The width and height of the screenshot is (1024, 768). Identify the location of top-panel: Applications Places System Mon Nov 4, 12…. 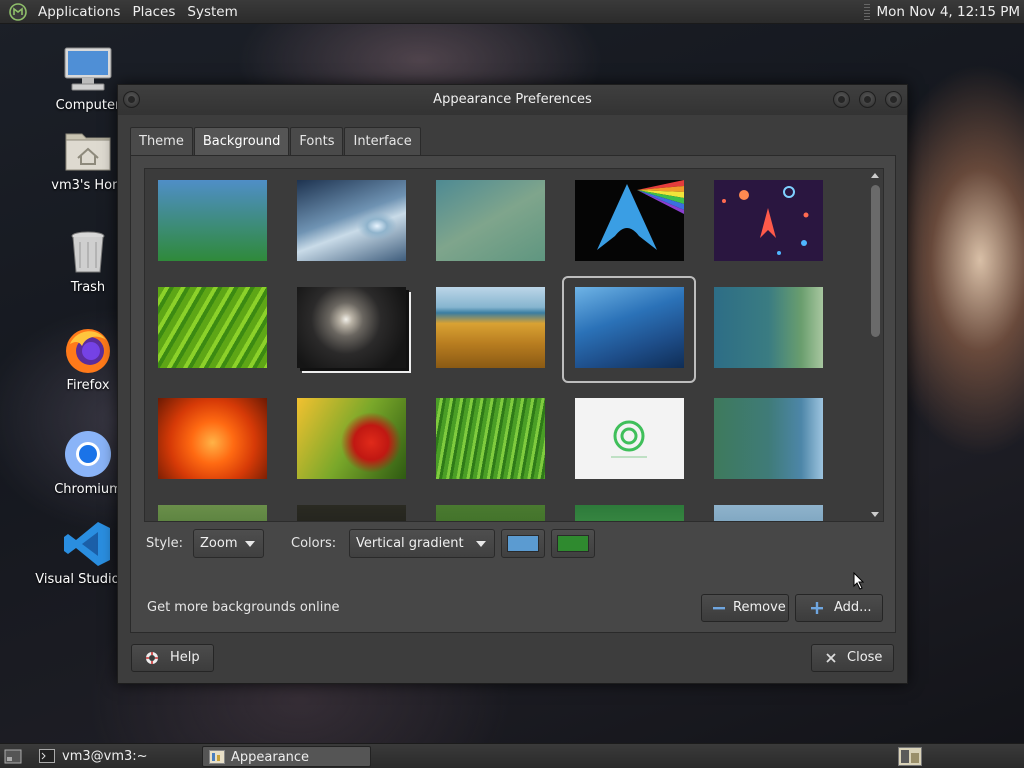
(512, 12).